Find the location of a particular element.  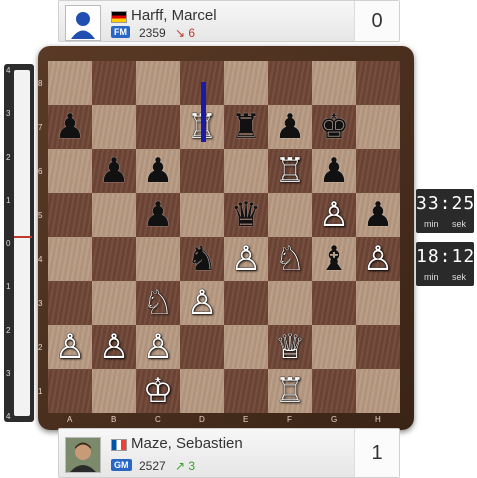

square-h7 is located at coordinates (378, 127).